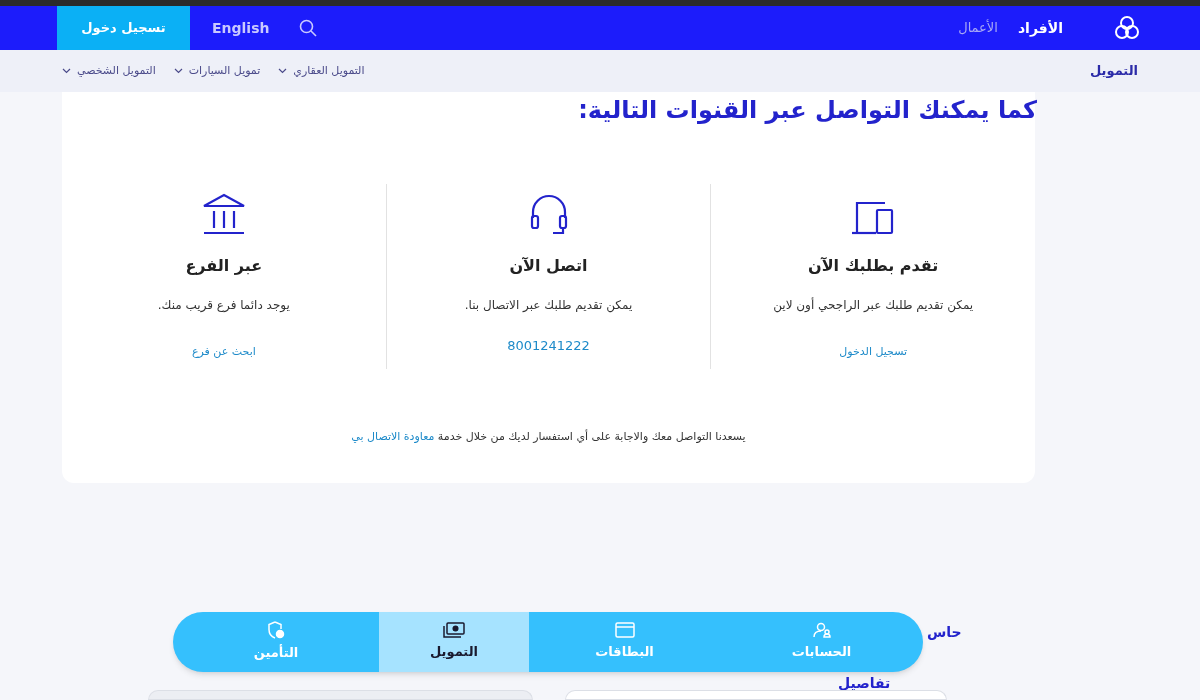 The height and width of the screenshot is (700, 1200). I want to click on users-icon, so click(821, 630).